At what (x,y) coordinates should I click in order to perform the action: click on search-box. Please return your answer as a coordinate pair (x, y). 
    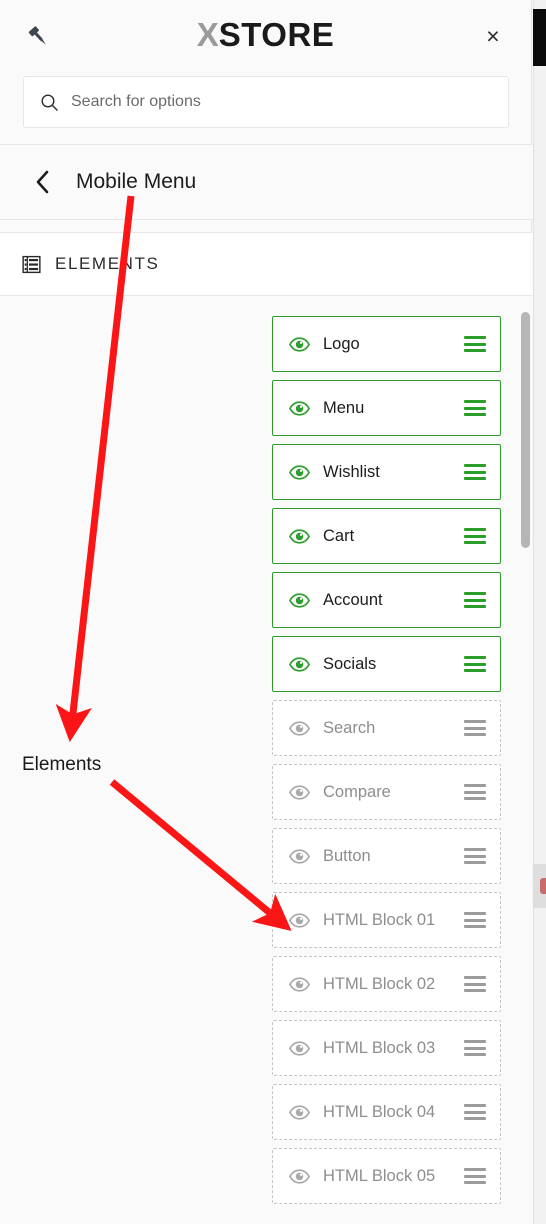
    Looking at the image, I should click on (266, 102).